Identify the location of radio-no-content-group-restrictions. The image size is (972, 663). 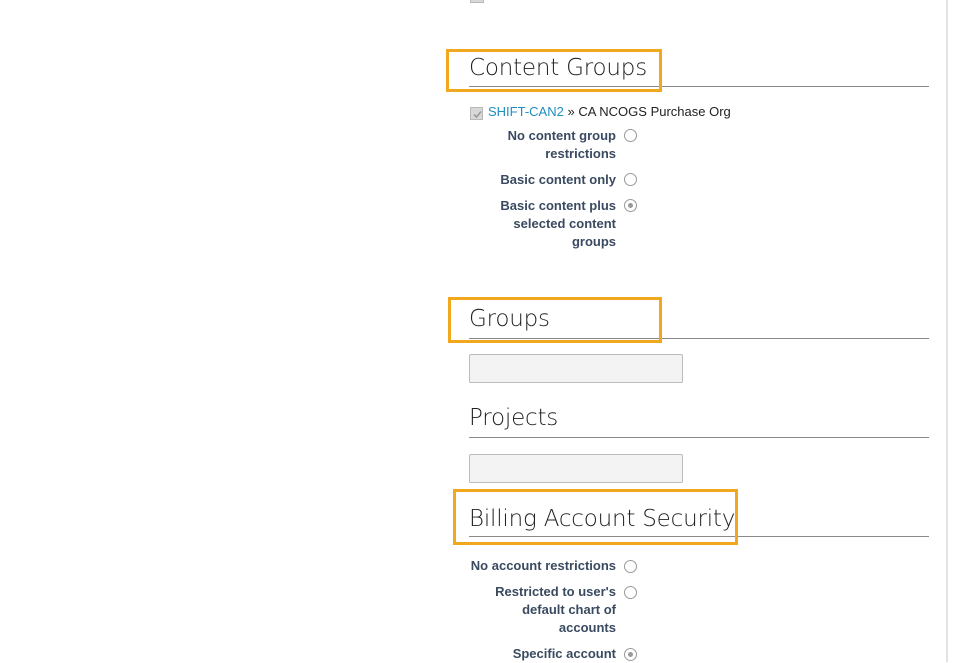
(630, 135).